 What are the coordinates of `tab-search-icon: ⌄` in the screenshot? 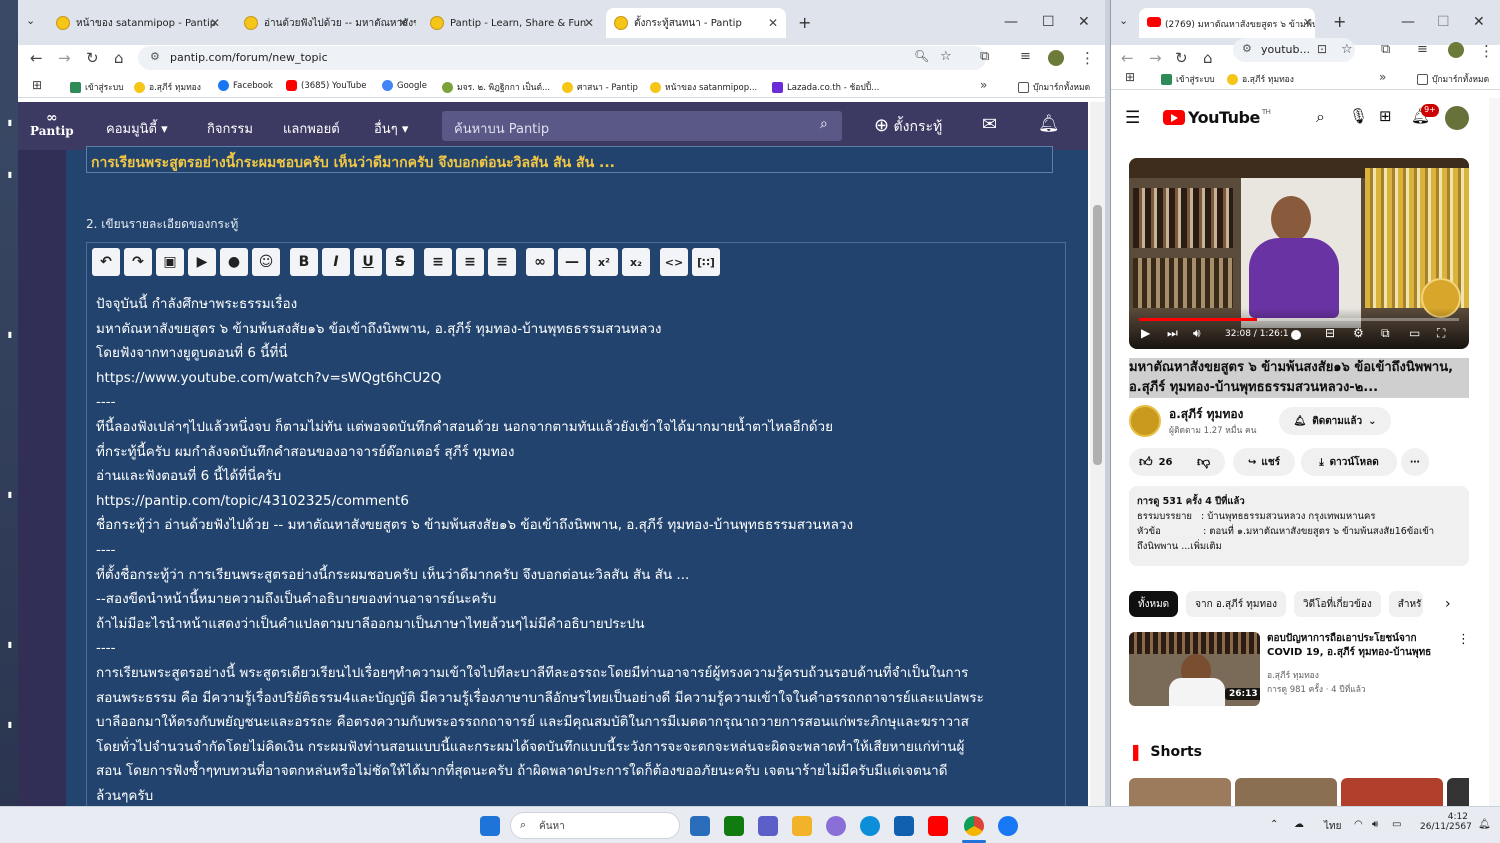 It's located at (1123, 20).